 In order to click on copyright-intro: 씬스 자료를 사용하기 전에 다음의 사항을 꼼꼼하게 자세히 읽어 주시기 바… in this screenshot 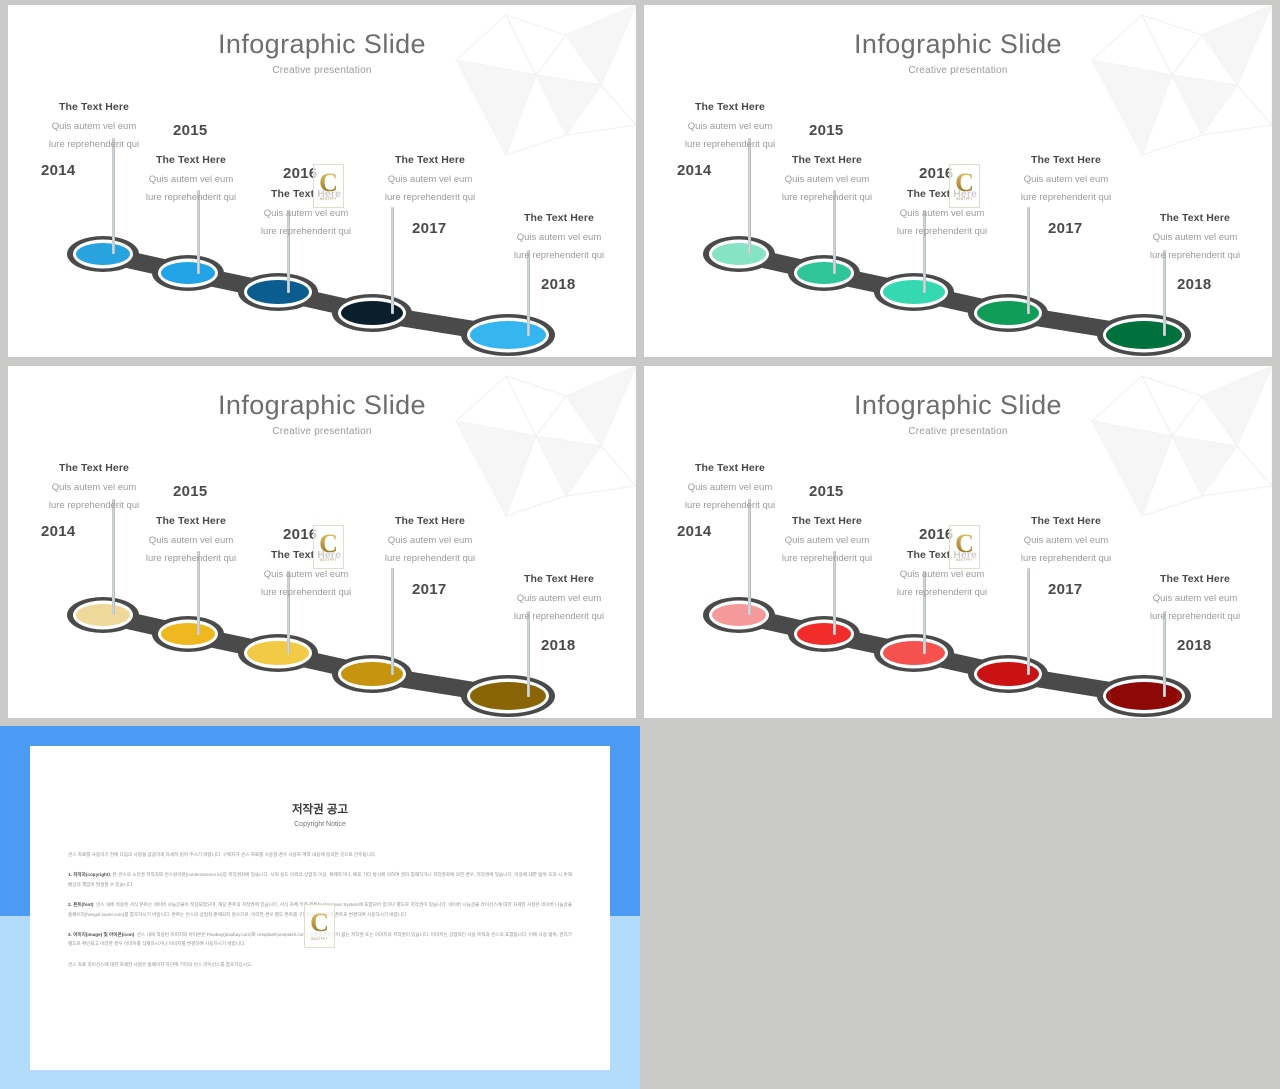, I will do `click(222, 854)`.